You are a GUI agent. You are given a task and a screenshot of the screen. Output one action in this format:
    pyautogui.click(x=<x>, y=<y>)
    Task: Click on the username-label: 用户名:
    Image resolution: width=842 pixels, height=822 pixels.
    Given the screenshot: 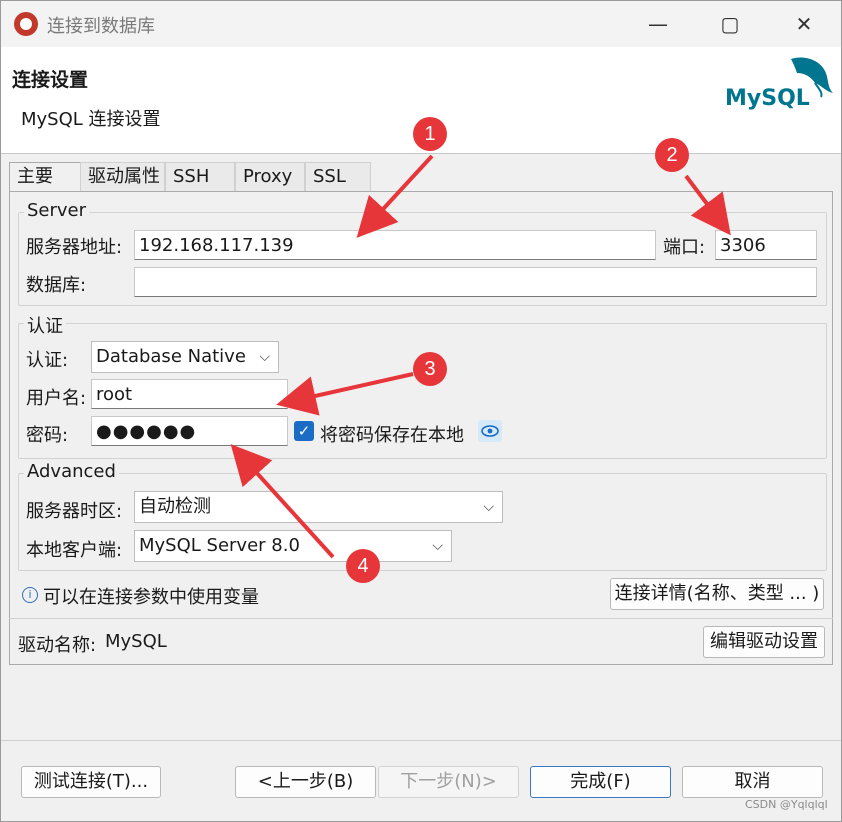 What is the action you would take?
    pyautogui.click(x=56, y=398)
    